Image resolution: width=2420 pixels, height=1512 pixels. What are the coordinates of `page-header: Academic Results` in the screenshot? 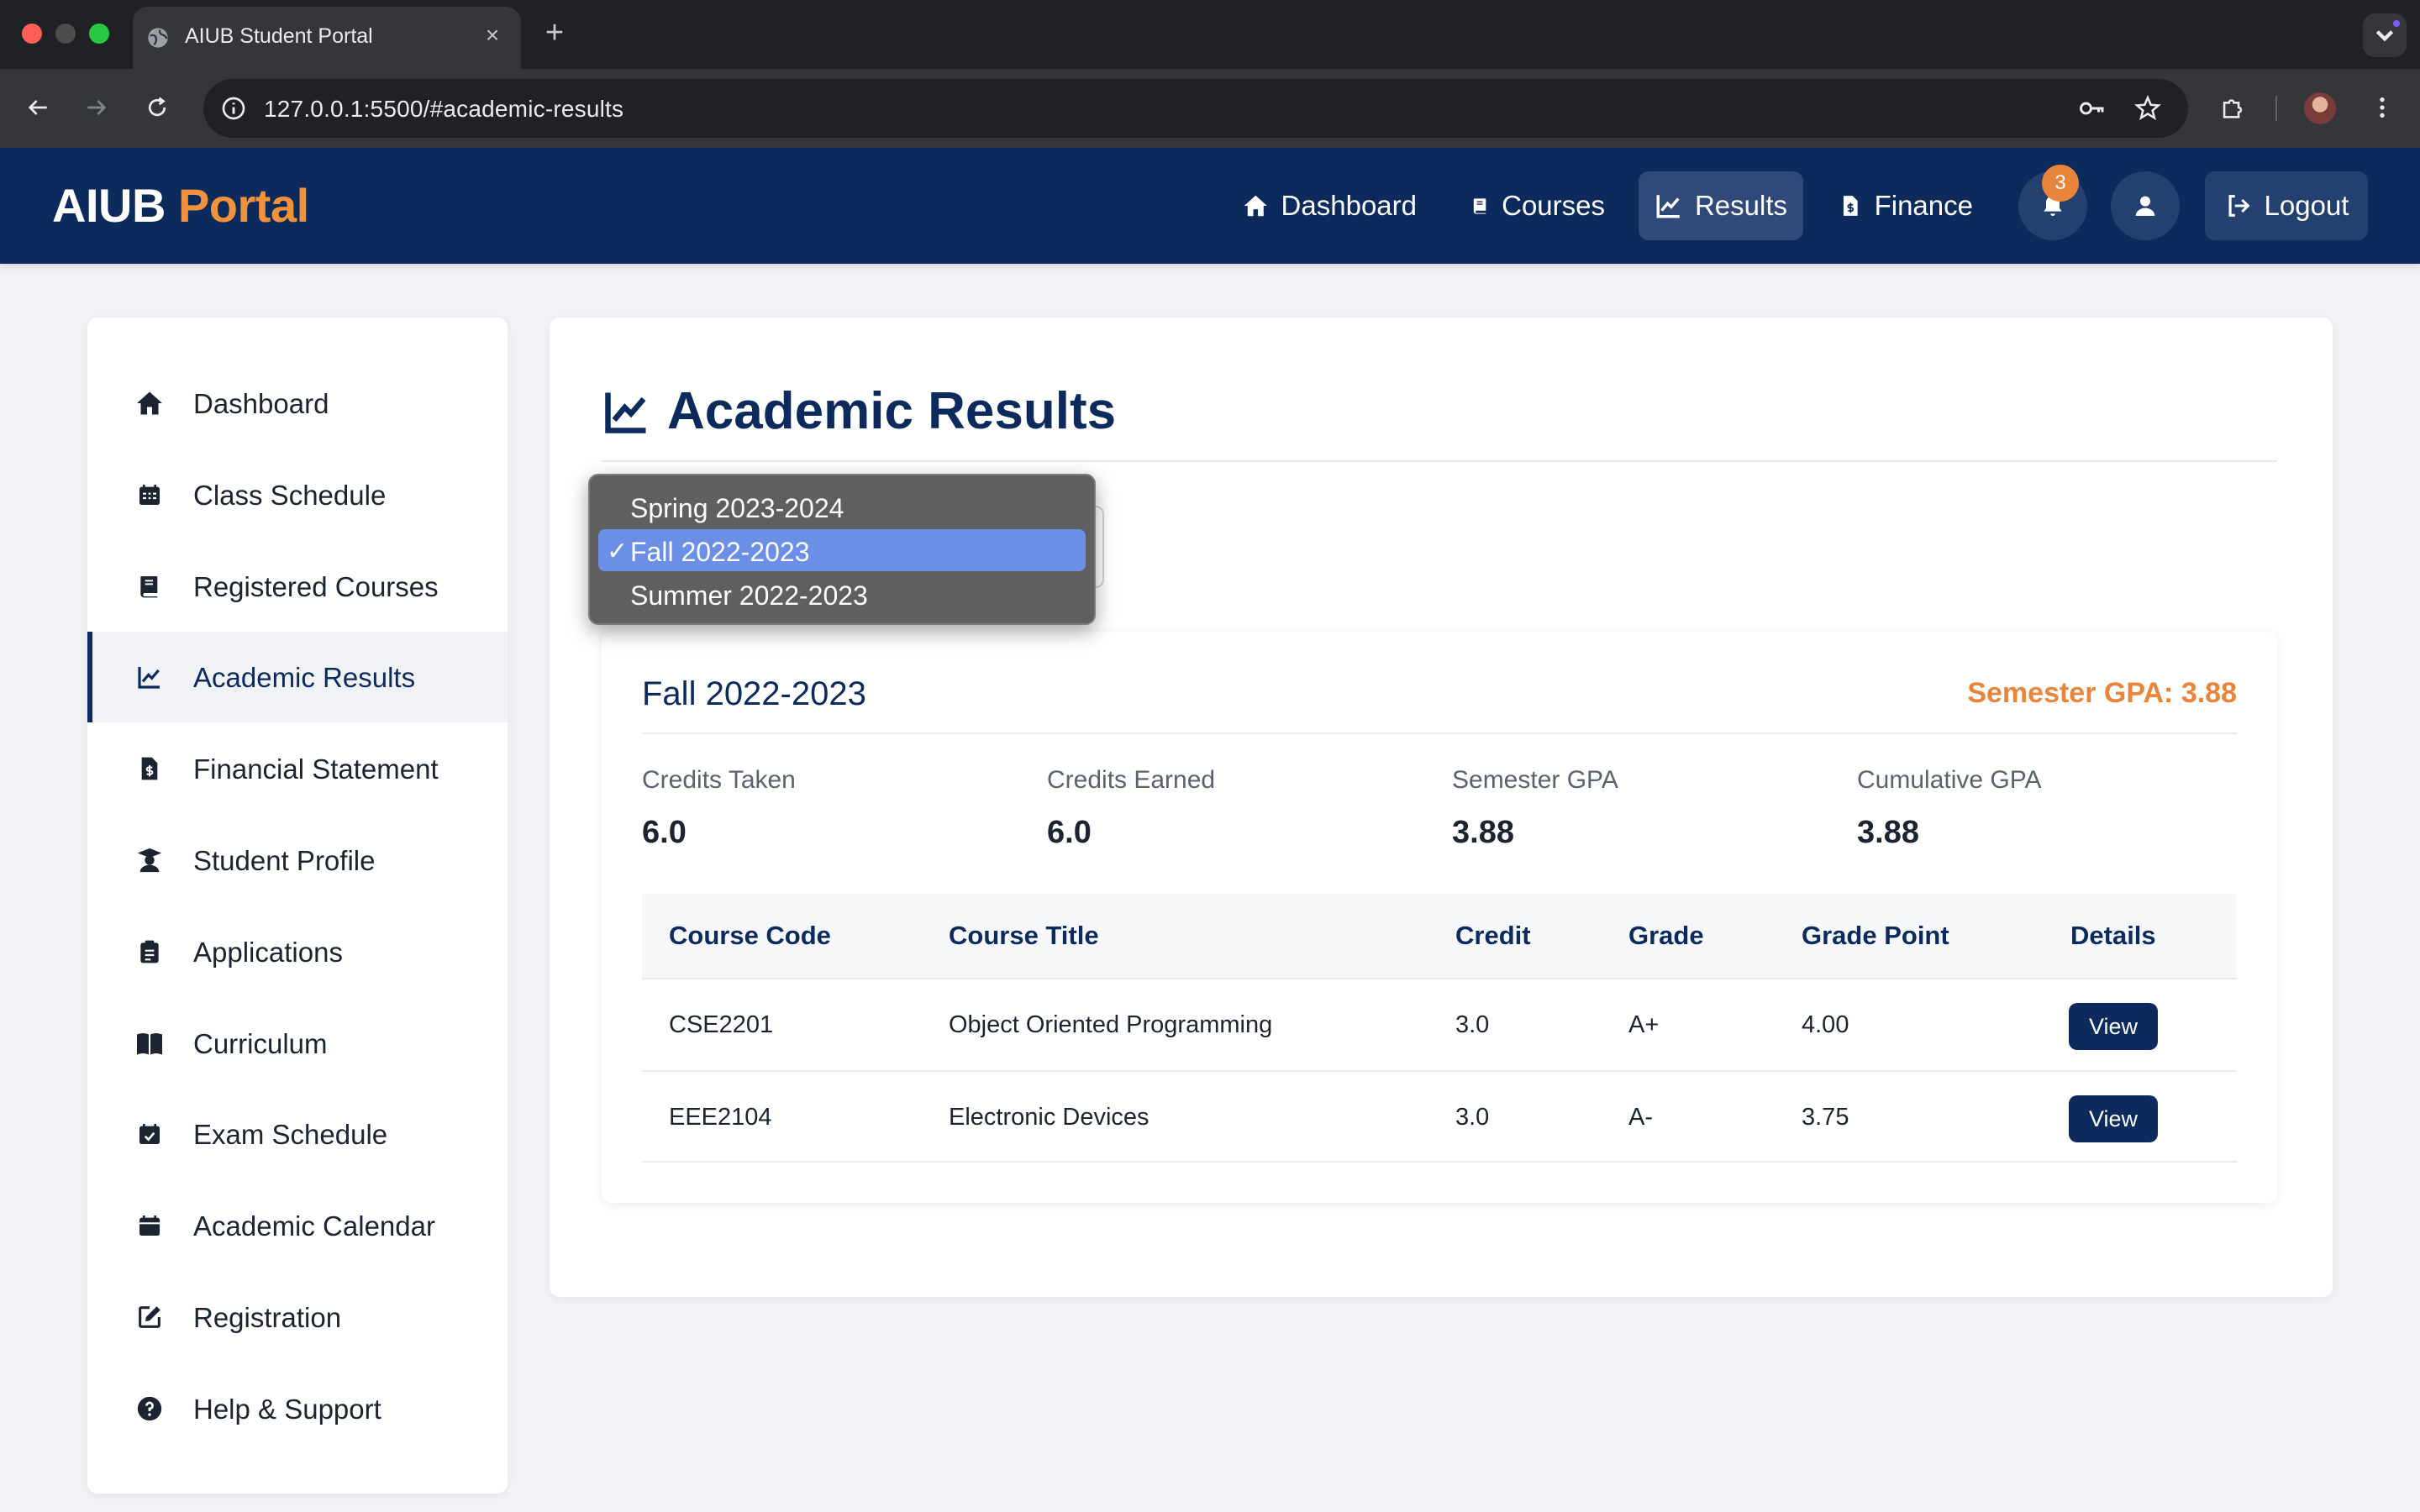 It's located at (859, 411).